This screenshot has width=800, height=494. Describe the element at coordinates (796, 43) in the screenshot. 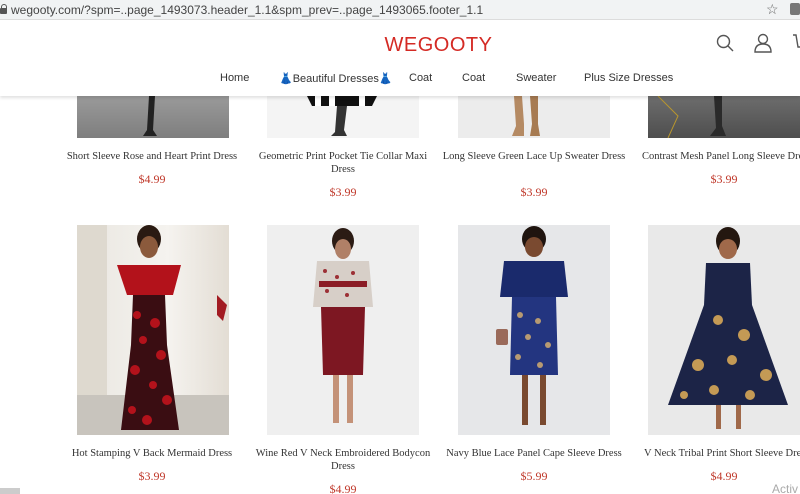

I see `cart-icon` at that location.